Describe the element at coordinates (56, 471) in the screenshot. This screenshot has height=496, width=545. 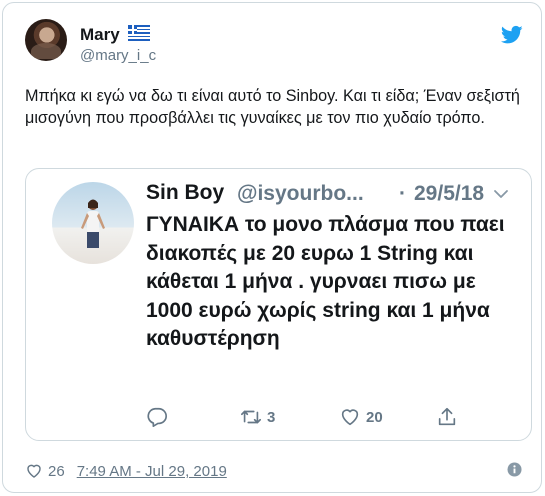
I see `footer-like-count: 26` at that location.